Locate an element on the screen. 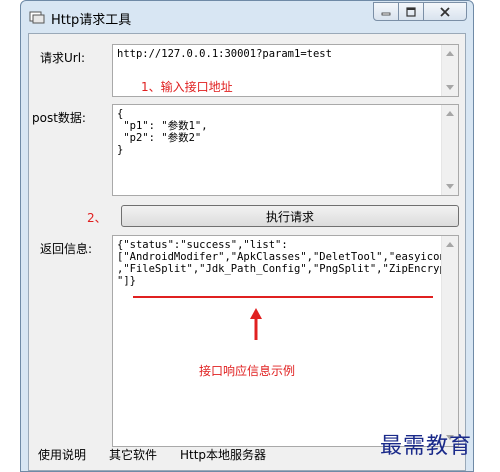 The image size is (500, 472). response-label: 返回信息: is located at coordinates (66, 249).